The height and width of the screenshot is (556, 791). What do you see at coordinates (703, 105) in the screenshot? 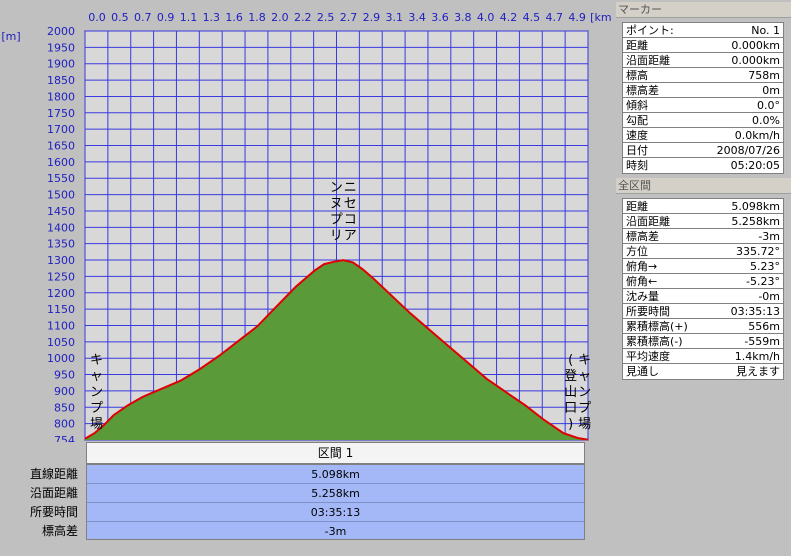
I see `marker-row: 傾斜 0.0°` at bounding box center [703, 105].